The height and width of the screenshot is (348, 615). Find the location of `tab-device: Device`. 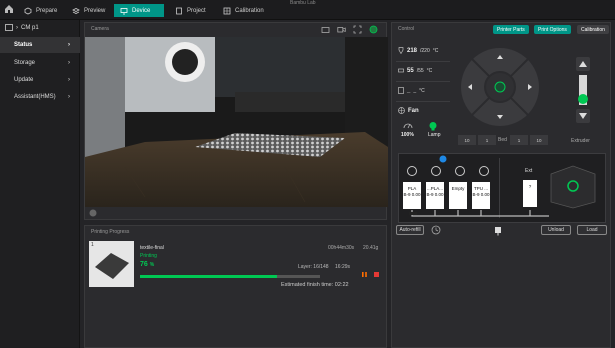

tab-device: Device is located at coordinates (139, 10).